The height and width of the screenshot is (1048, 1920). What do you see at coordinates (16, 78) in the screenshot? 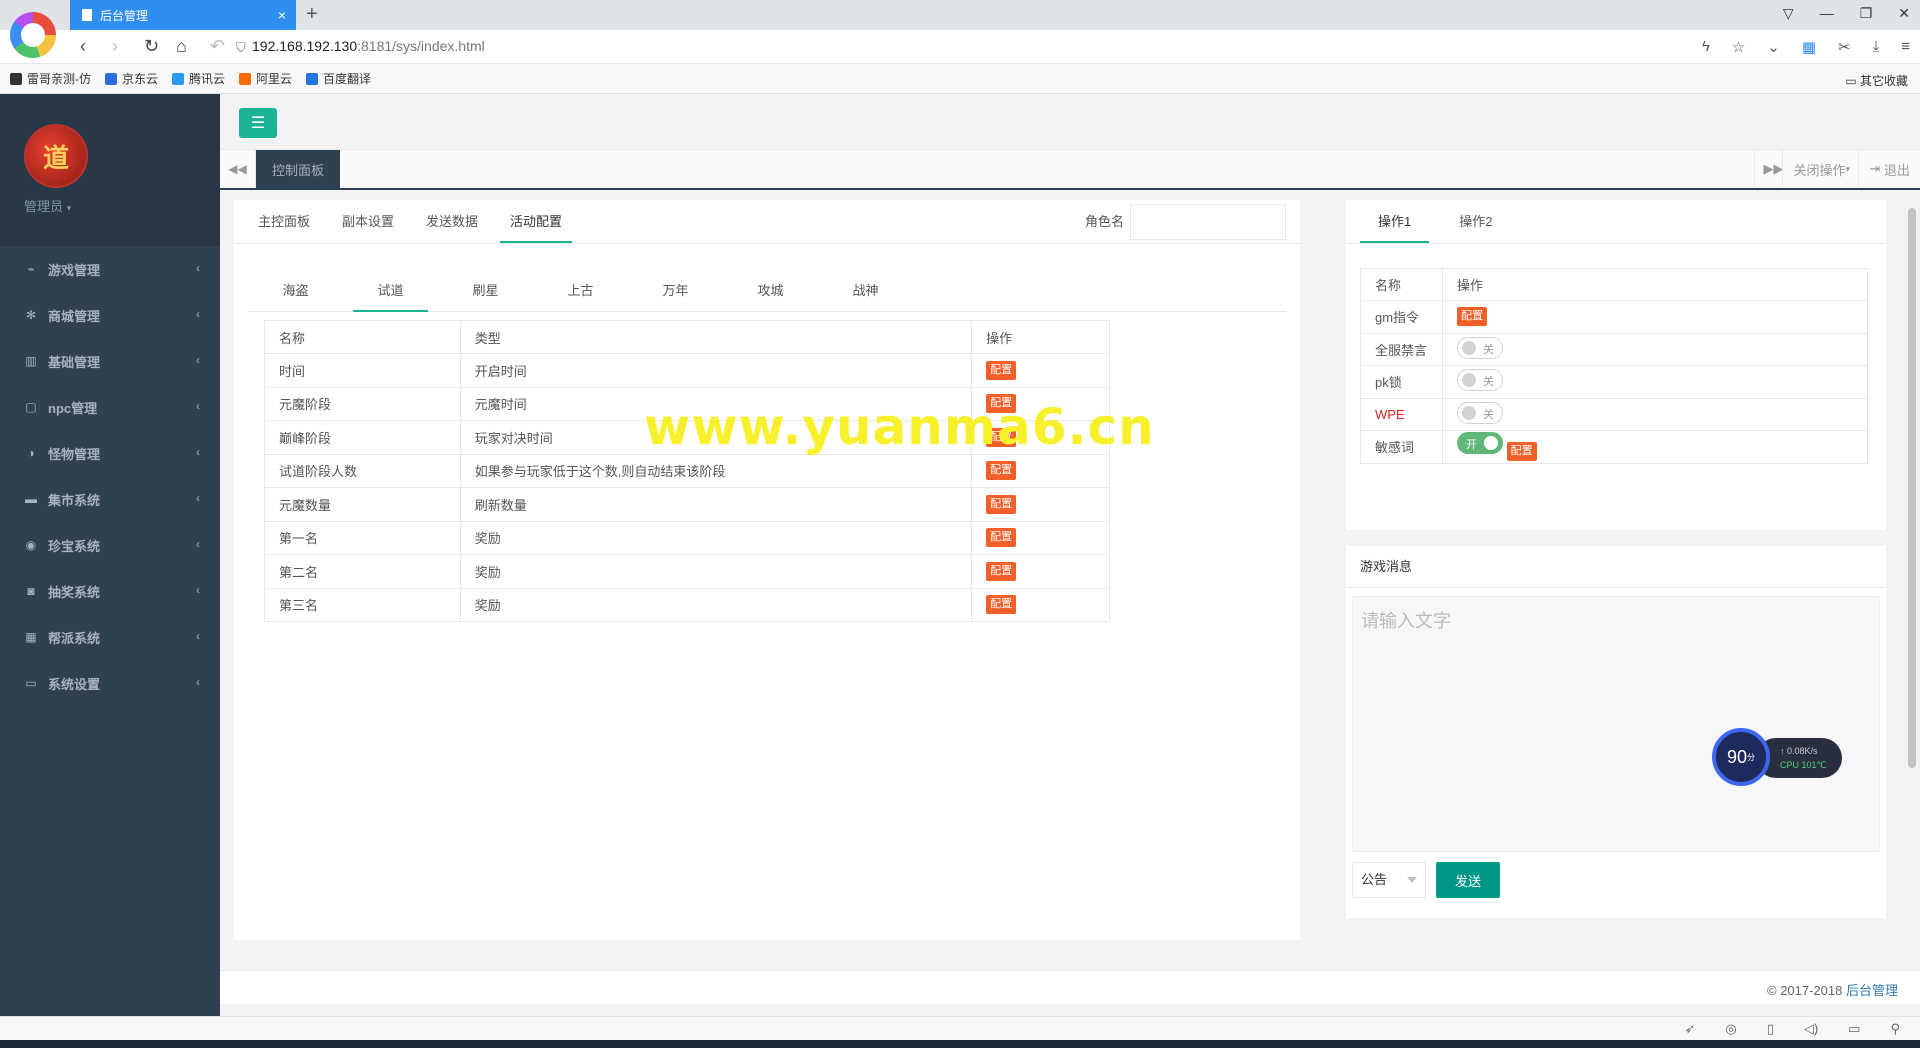
I see `bookmark-icon` at bounding box center [16, 78].